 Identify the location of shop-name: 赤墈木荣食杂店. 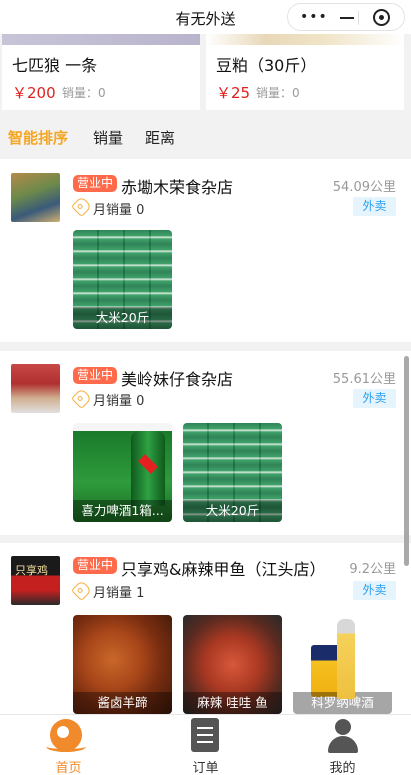
(177, 187).